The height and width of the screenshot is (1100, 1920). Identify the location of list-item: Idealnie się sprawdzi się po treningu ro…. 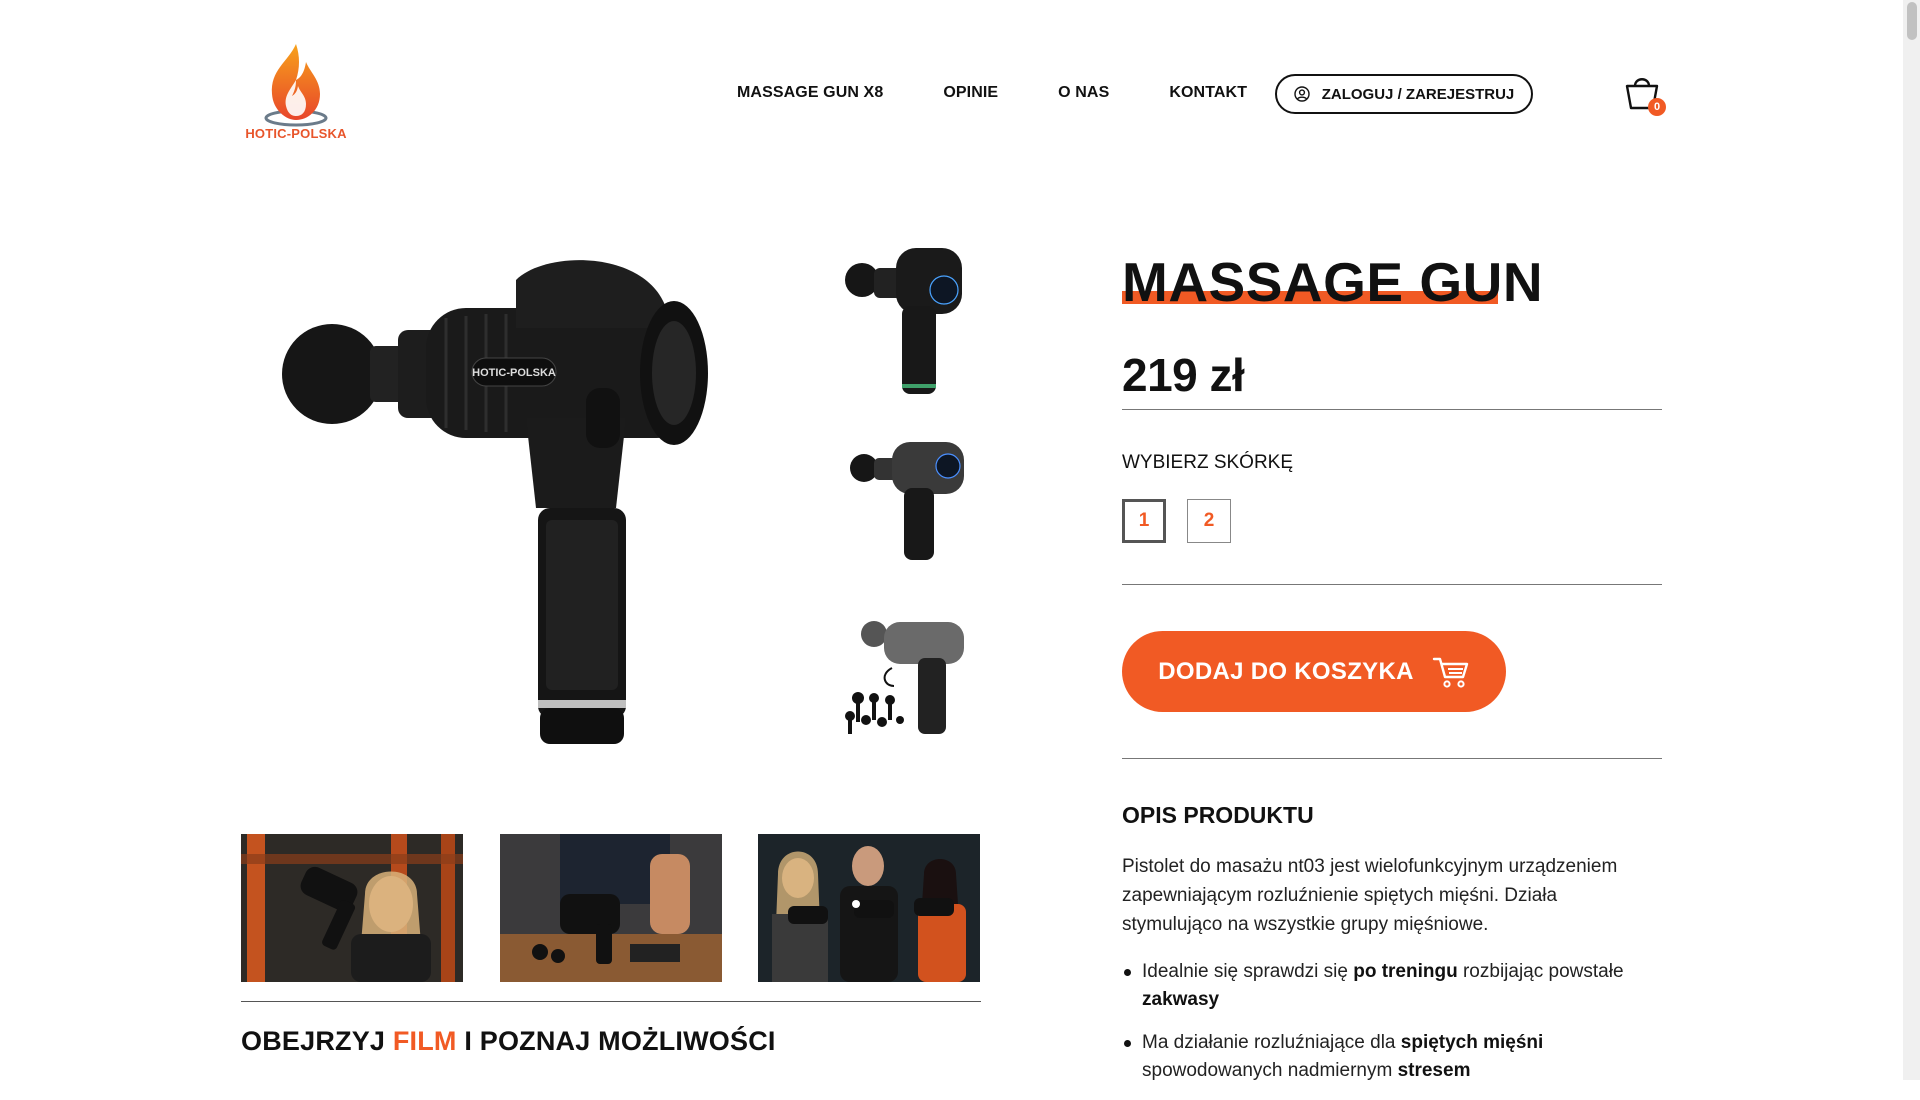
(1392, 986).